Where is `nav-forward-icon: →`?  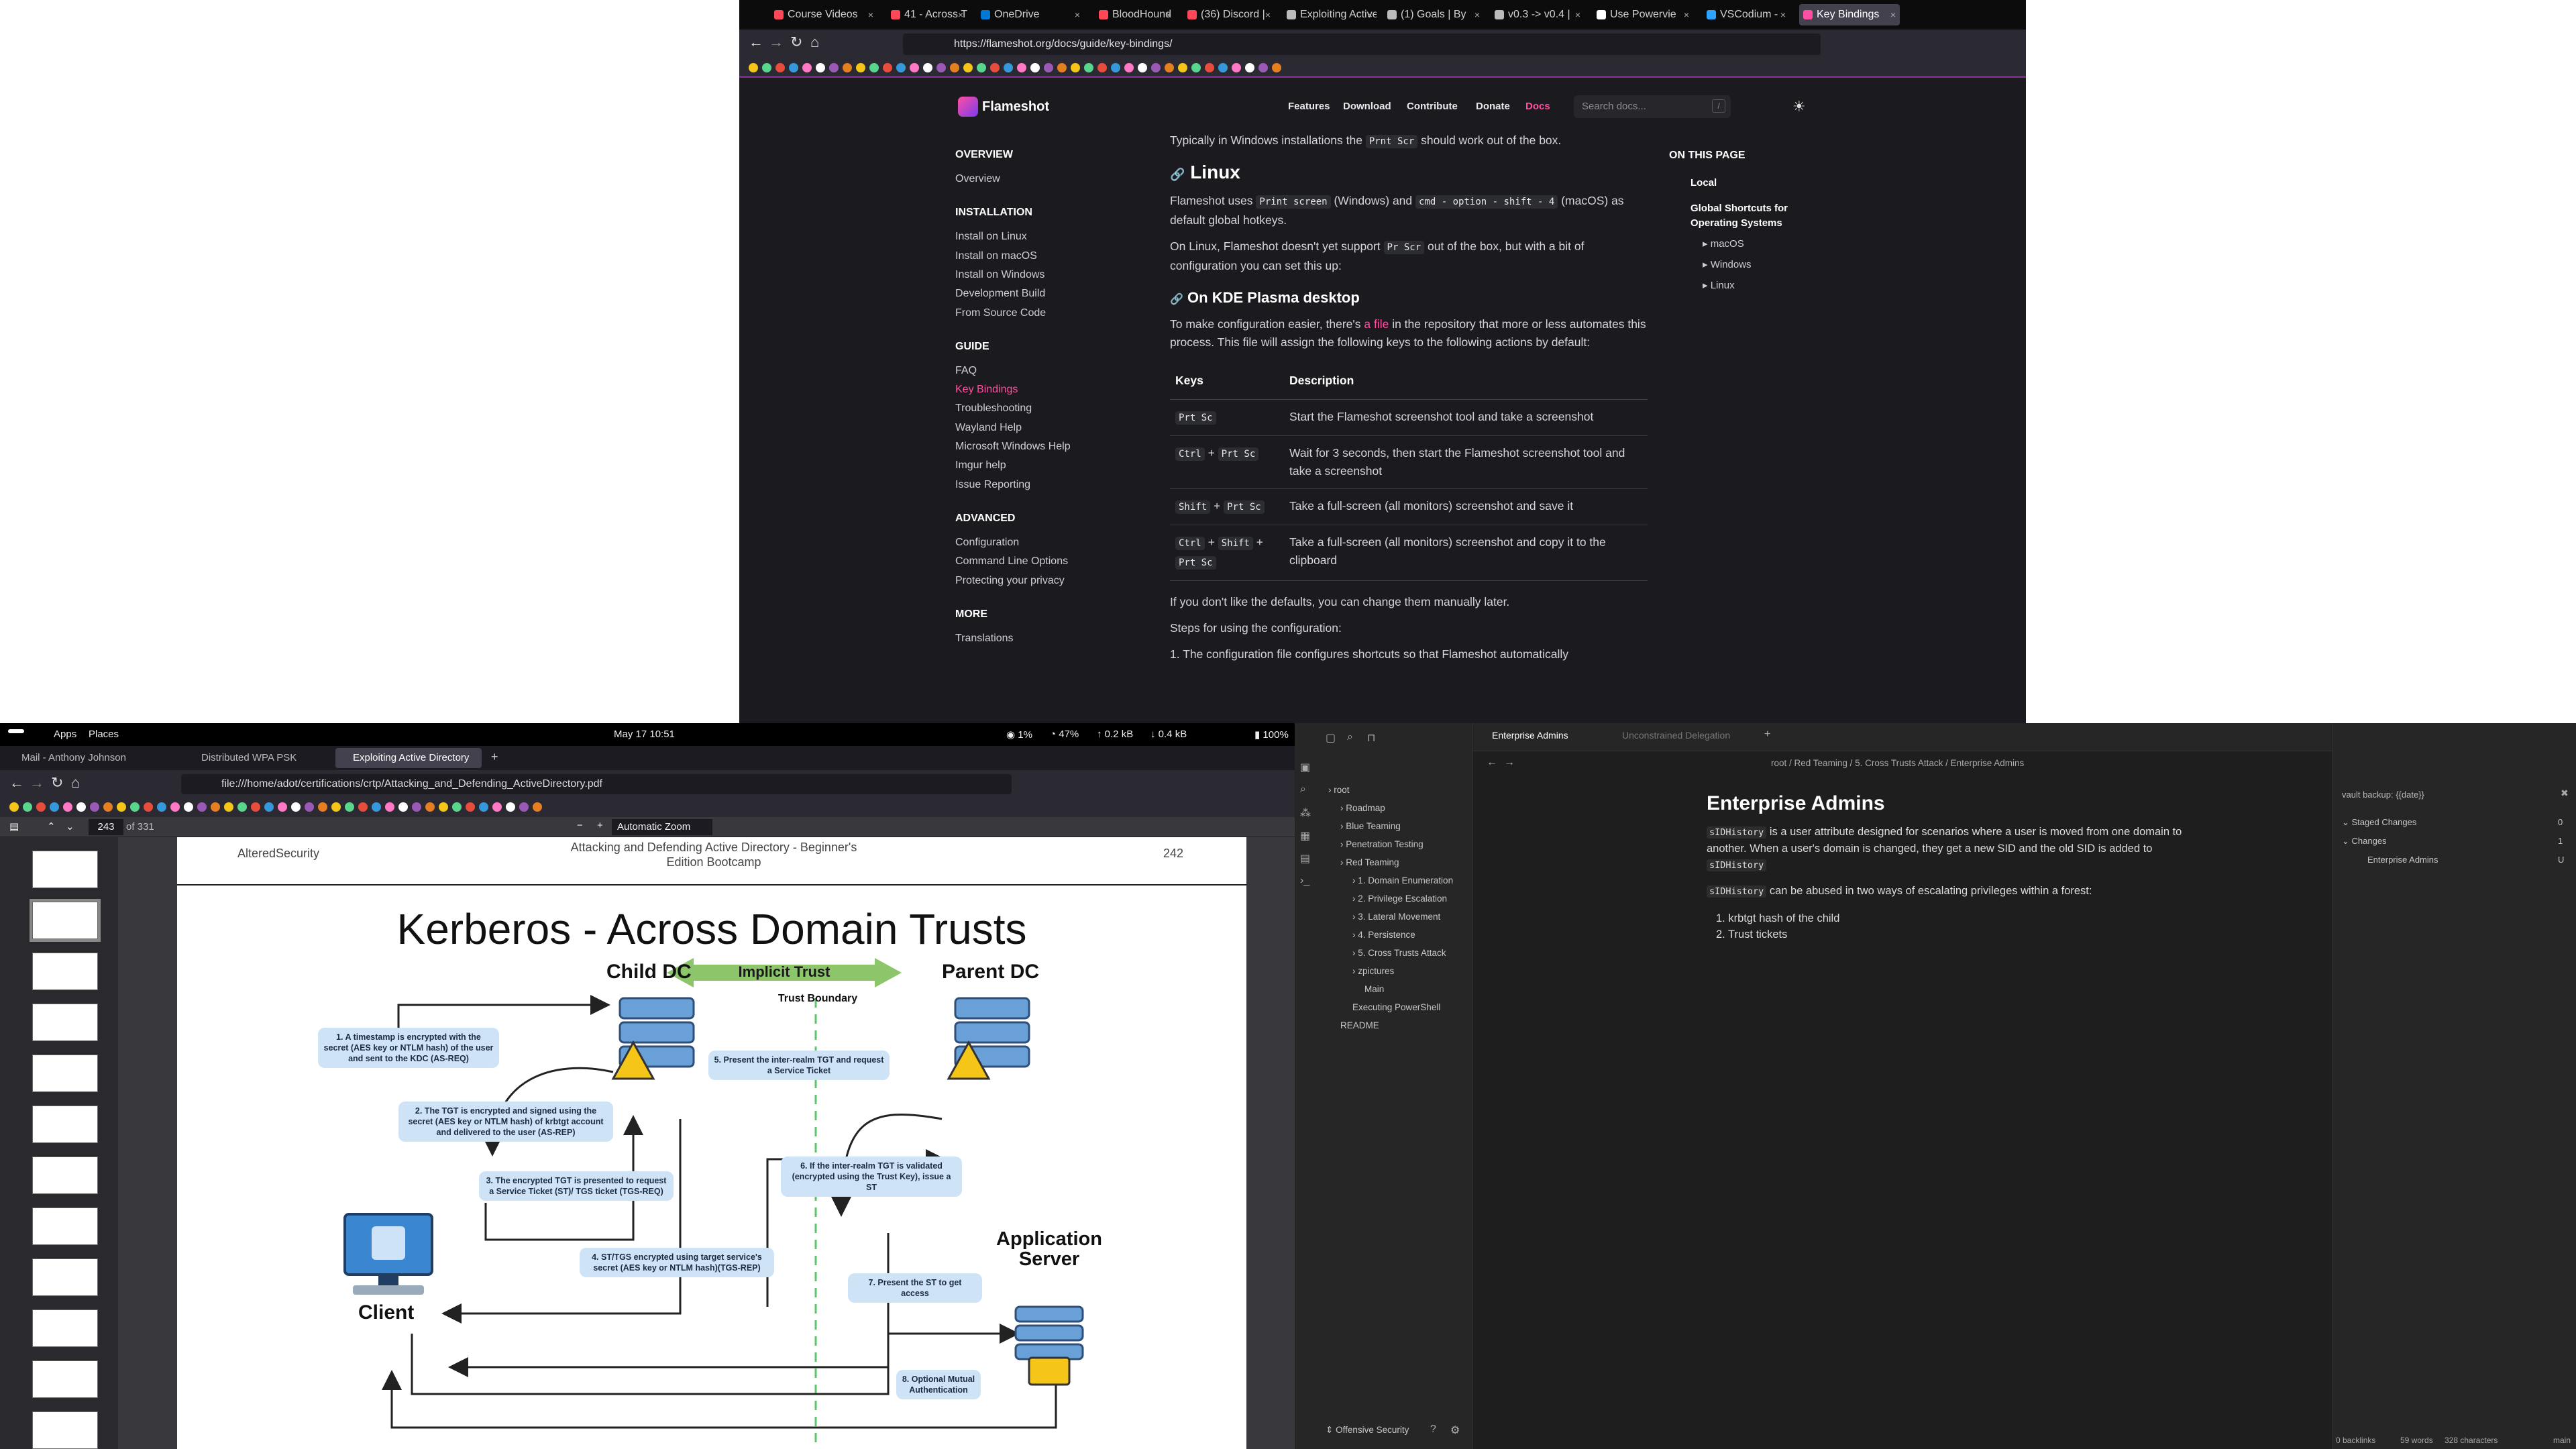 nav-forward-icon: → is located at coordinates (1509, 763).